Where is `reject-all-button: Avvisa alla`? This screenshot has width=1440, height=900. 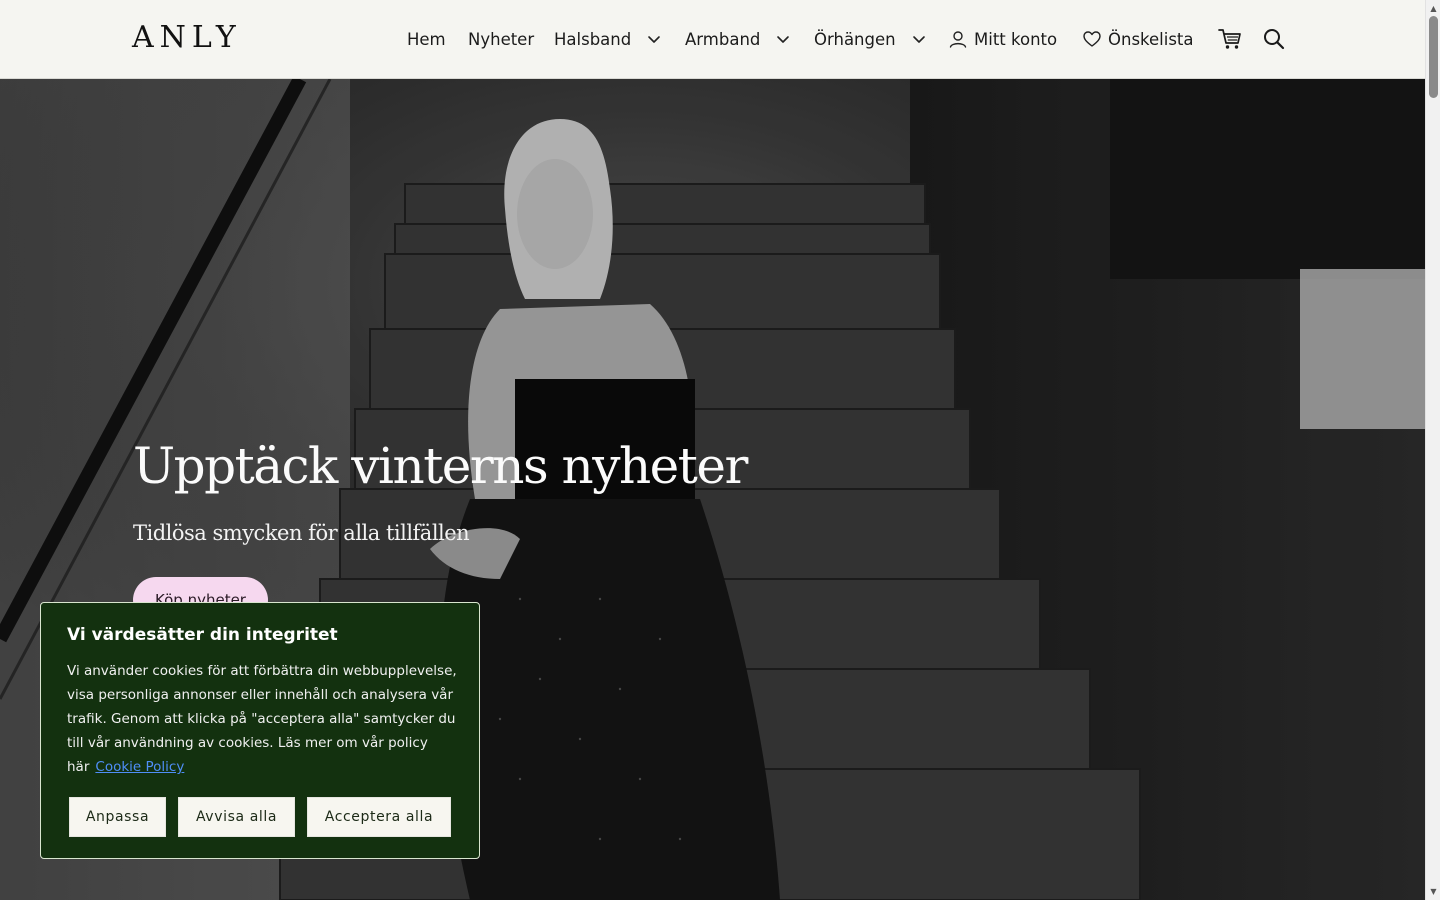
reject-all-button: Avvisa alla is located at coordinates (236, 817).